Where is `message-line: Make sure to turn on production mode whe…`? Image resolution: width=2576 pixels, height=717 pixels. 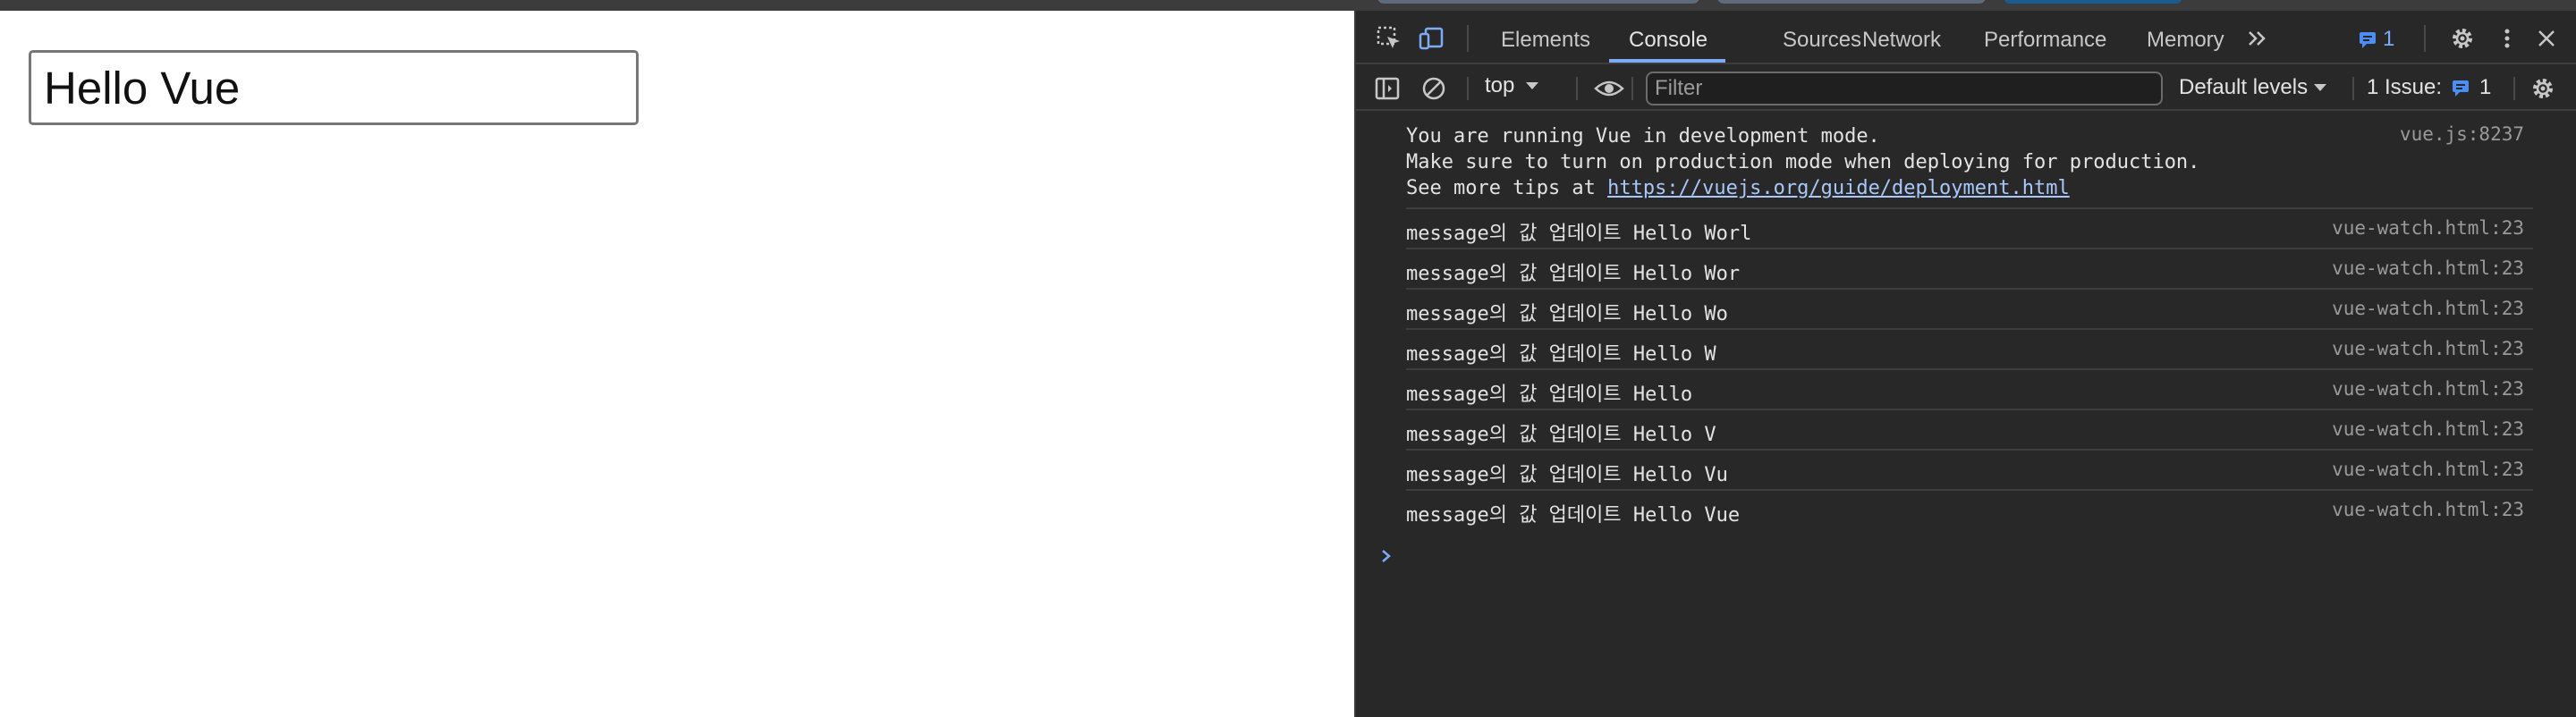
message-line: Make sure to turn on production mode whe… is located at coordinates (1803, 162).